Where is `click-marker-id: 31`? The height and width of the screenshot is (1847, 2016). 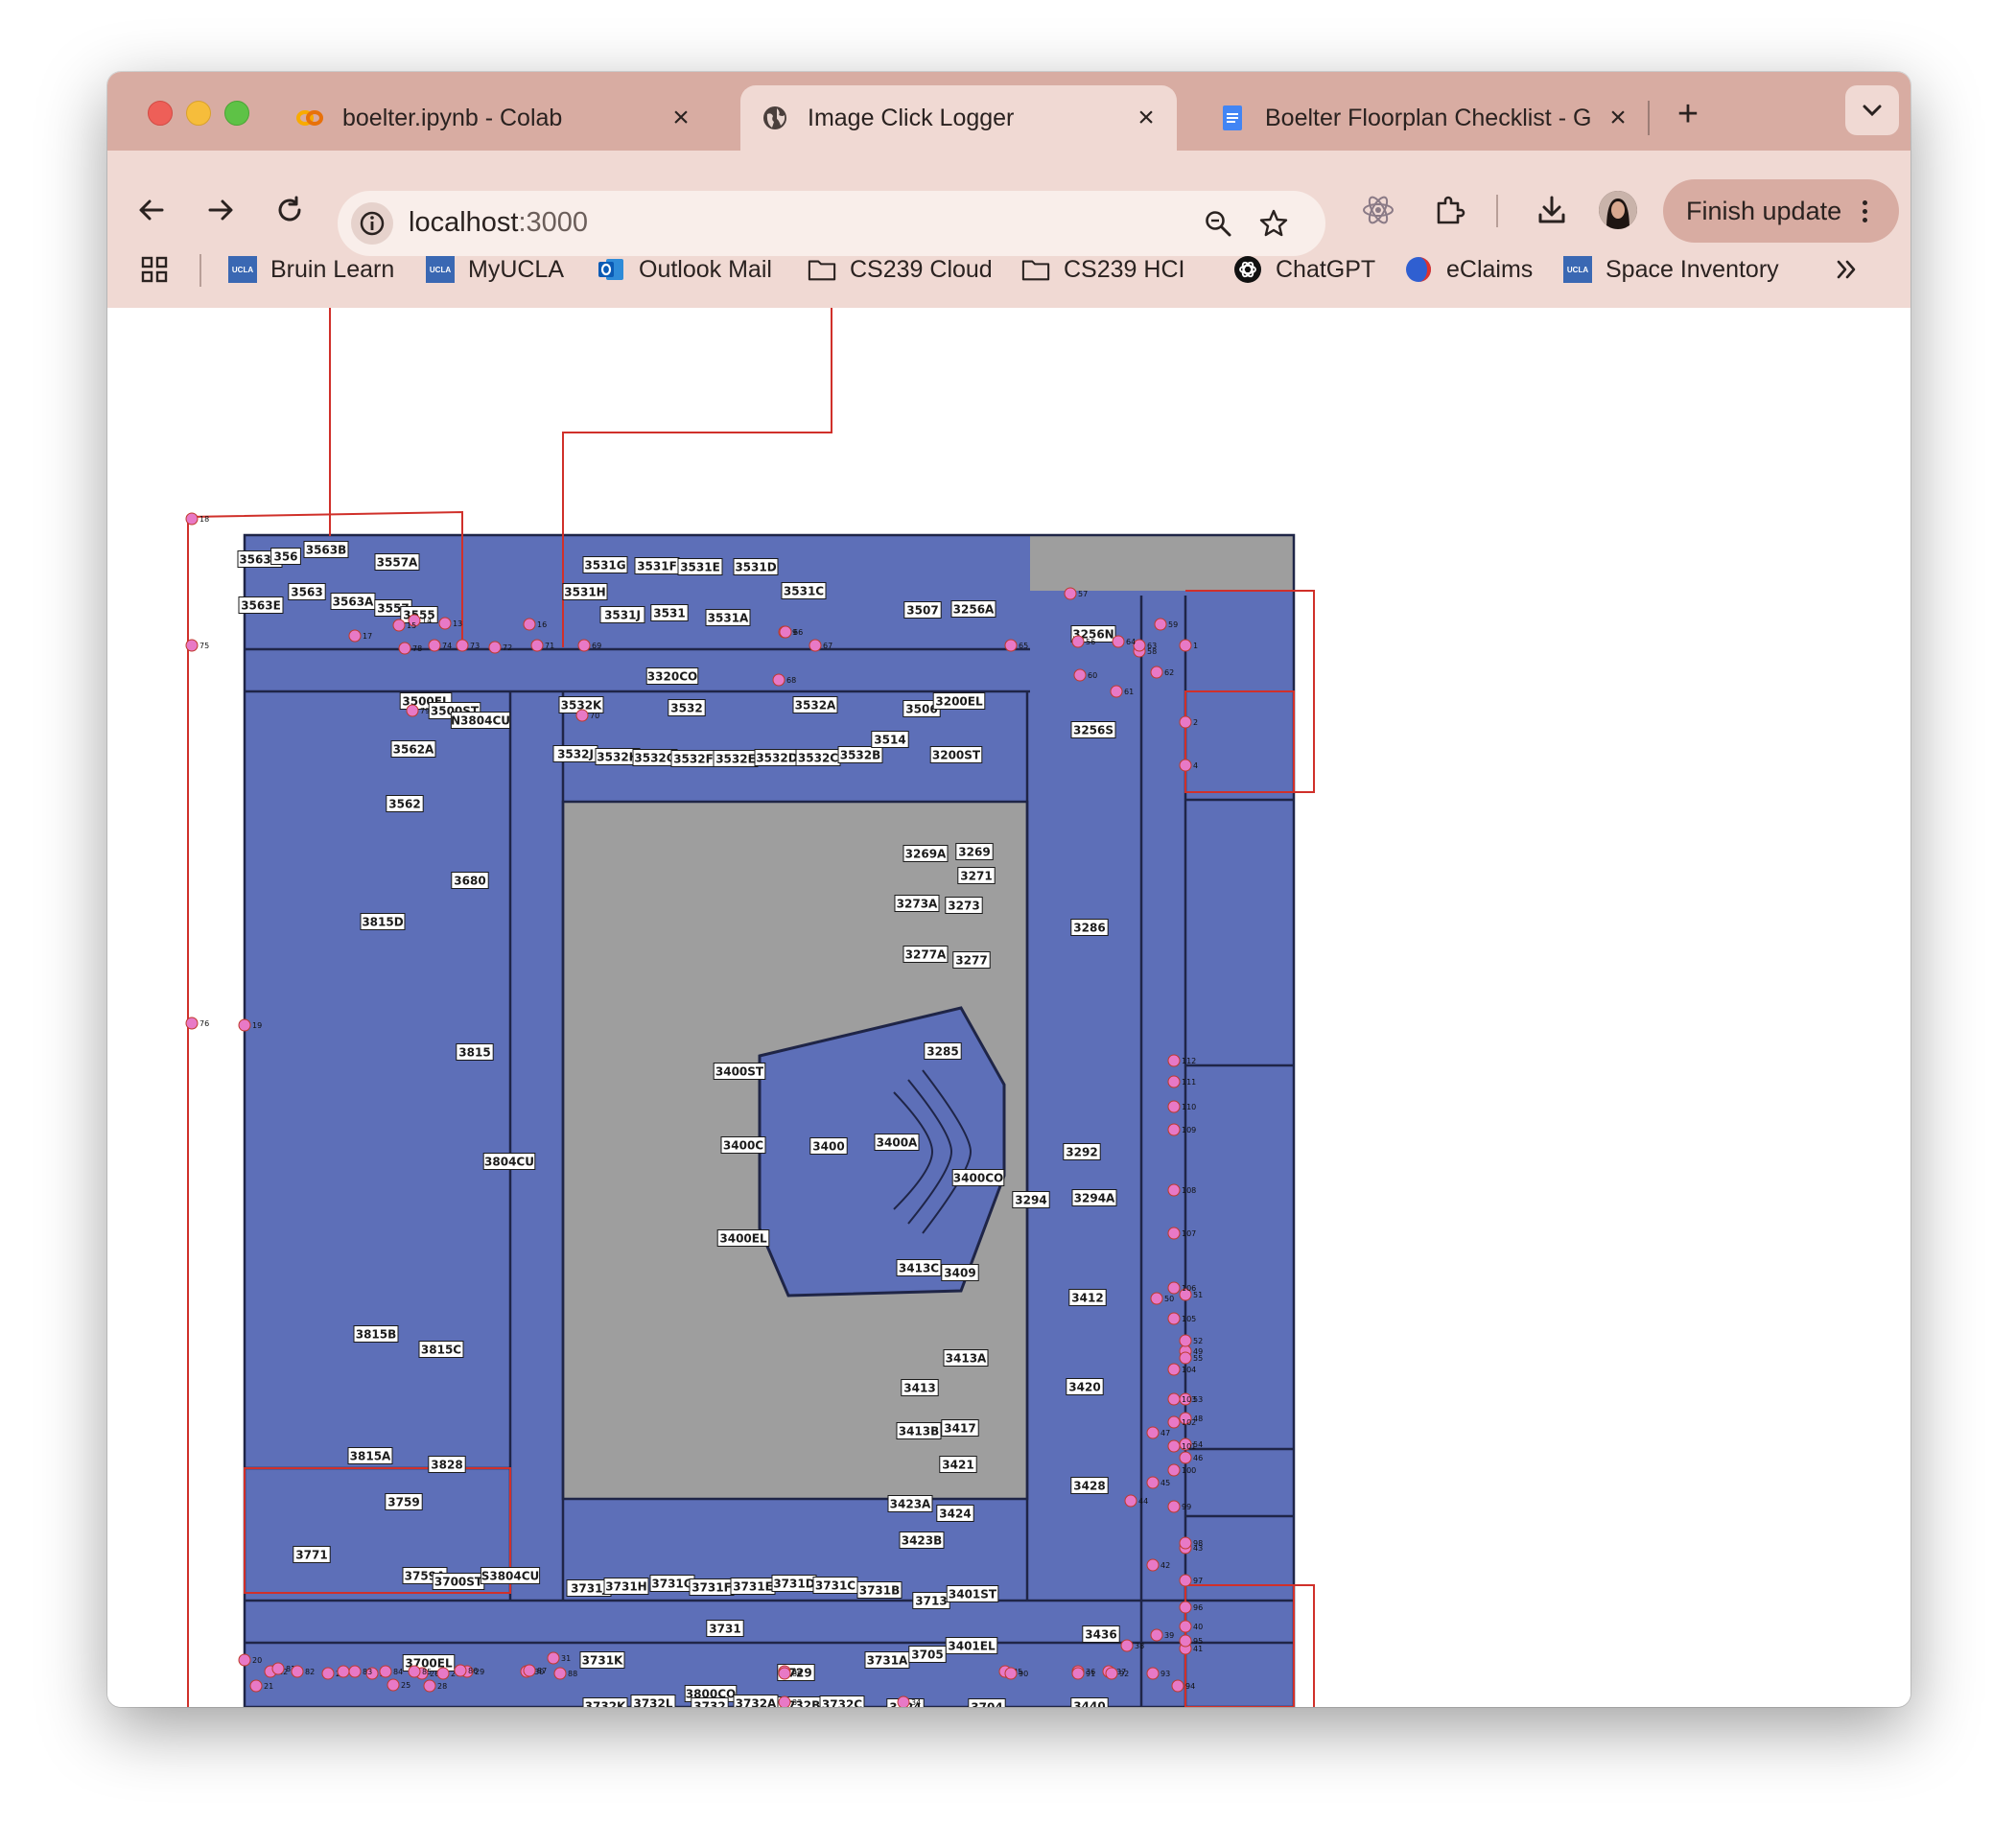
click-marker-id: 31 is located at coordinates (566, 1658).